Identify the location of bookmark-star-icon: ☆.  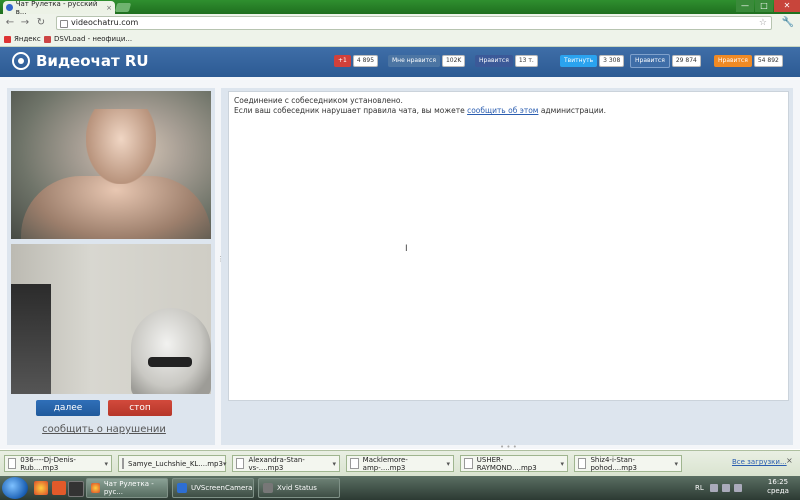
(763, 23).